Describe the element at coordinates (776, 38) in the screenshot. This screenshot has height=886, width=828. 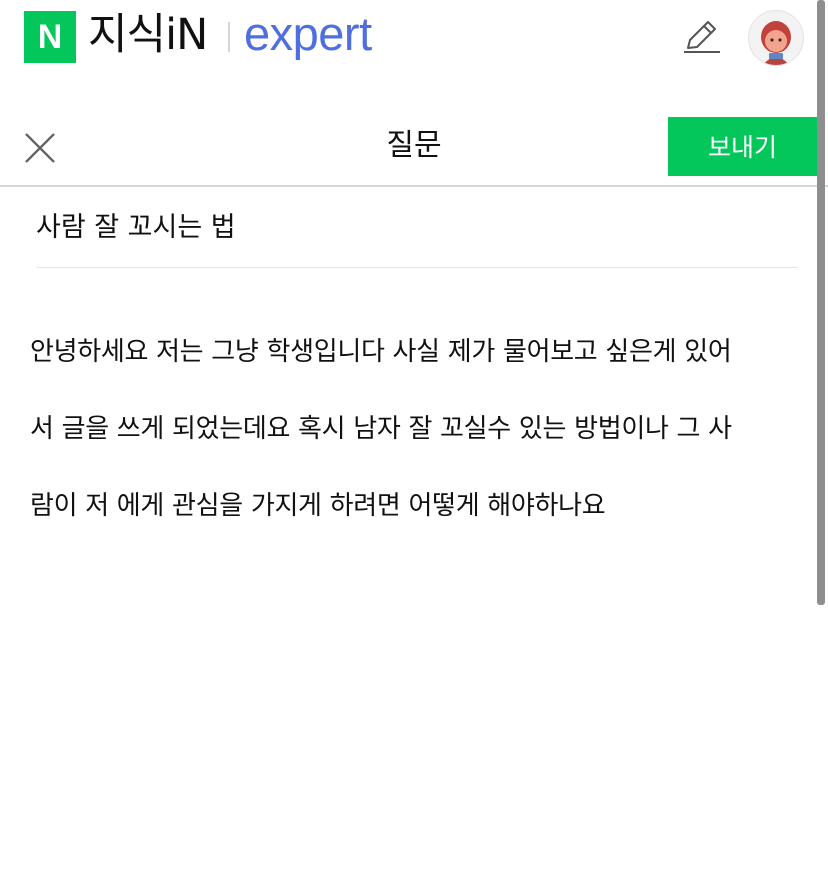
I see `avatar-icon` at that location.